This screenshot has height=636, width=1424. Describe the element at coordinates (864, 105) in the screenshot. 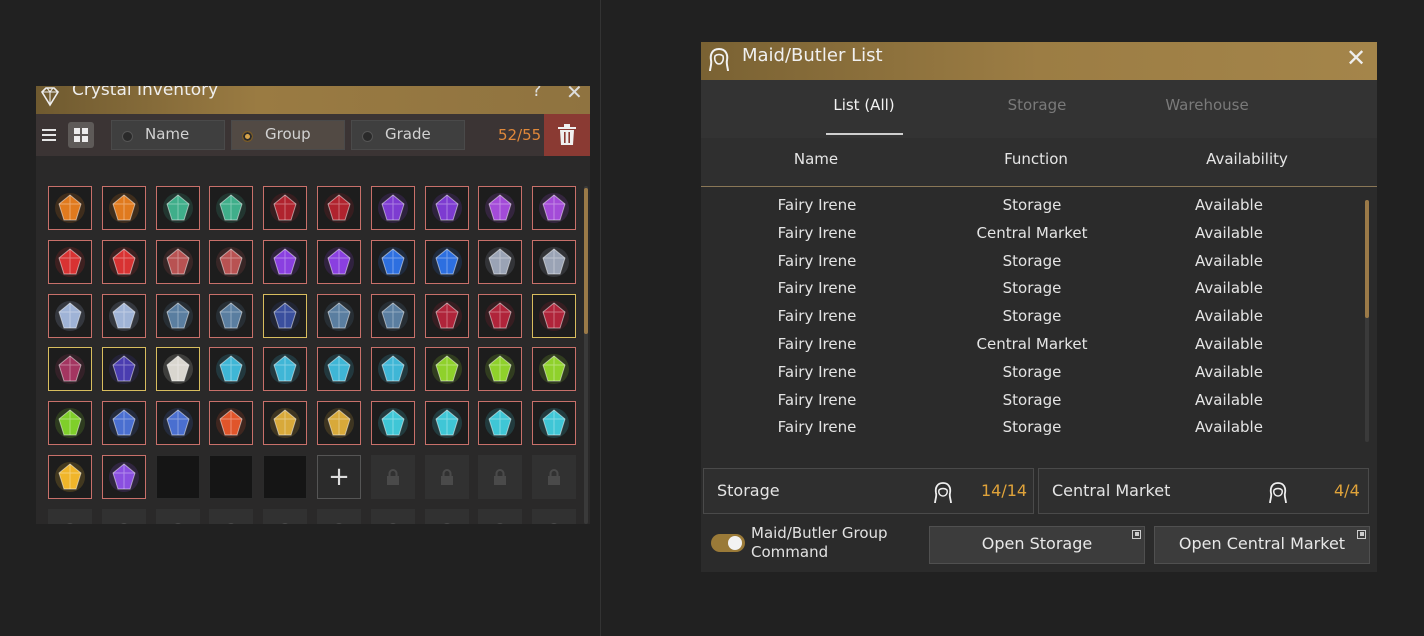

I see `tab-list-all: List (All)` at that location.